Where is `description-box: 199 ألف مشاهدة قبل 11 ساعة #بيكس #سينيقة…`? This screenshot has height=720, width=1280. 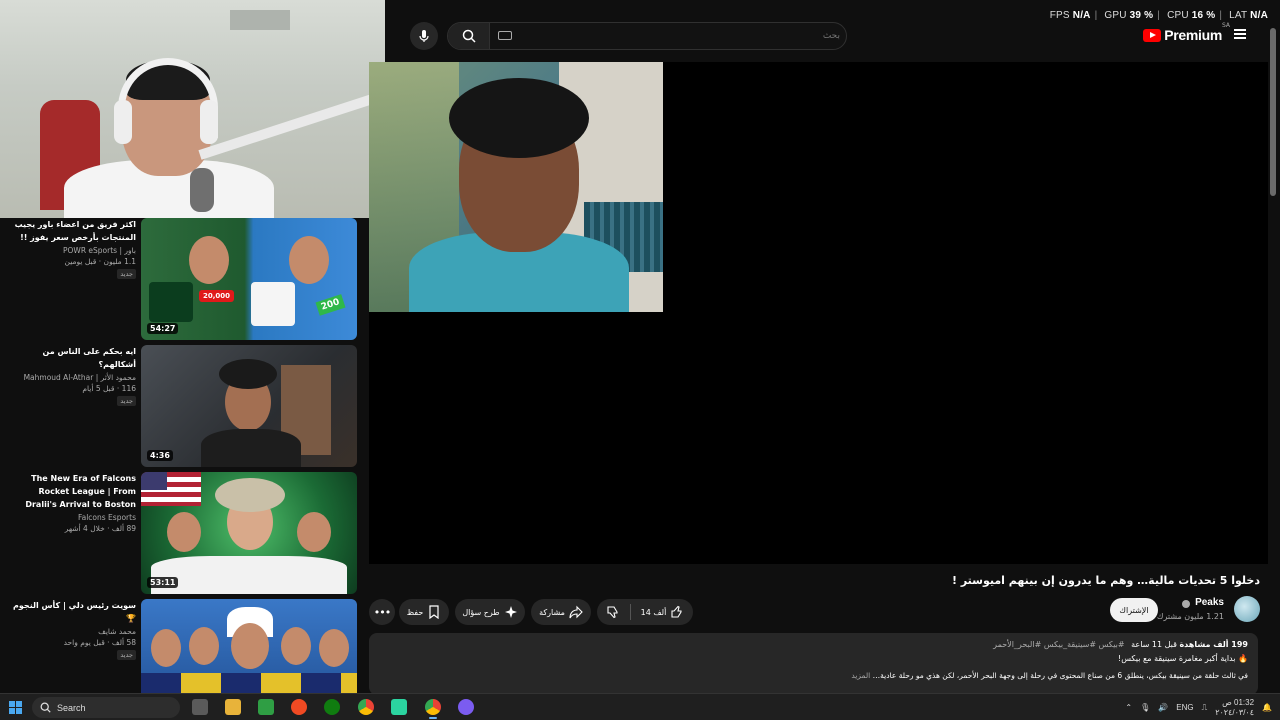 description-box: 199 ألف مشاهدة قبل 11 ساعة #بيكس #سينيقة… is located at coordinates (813, 664).